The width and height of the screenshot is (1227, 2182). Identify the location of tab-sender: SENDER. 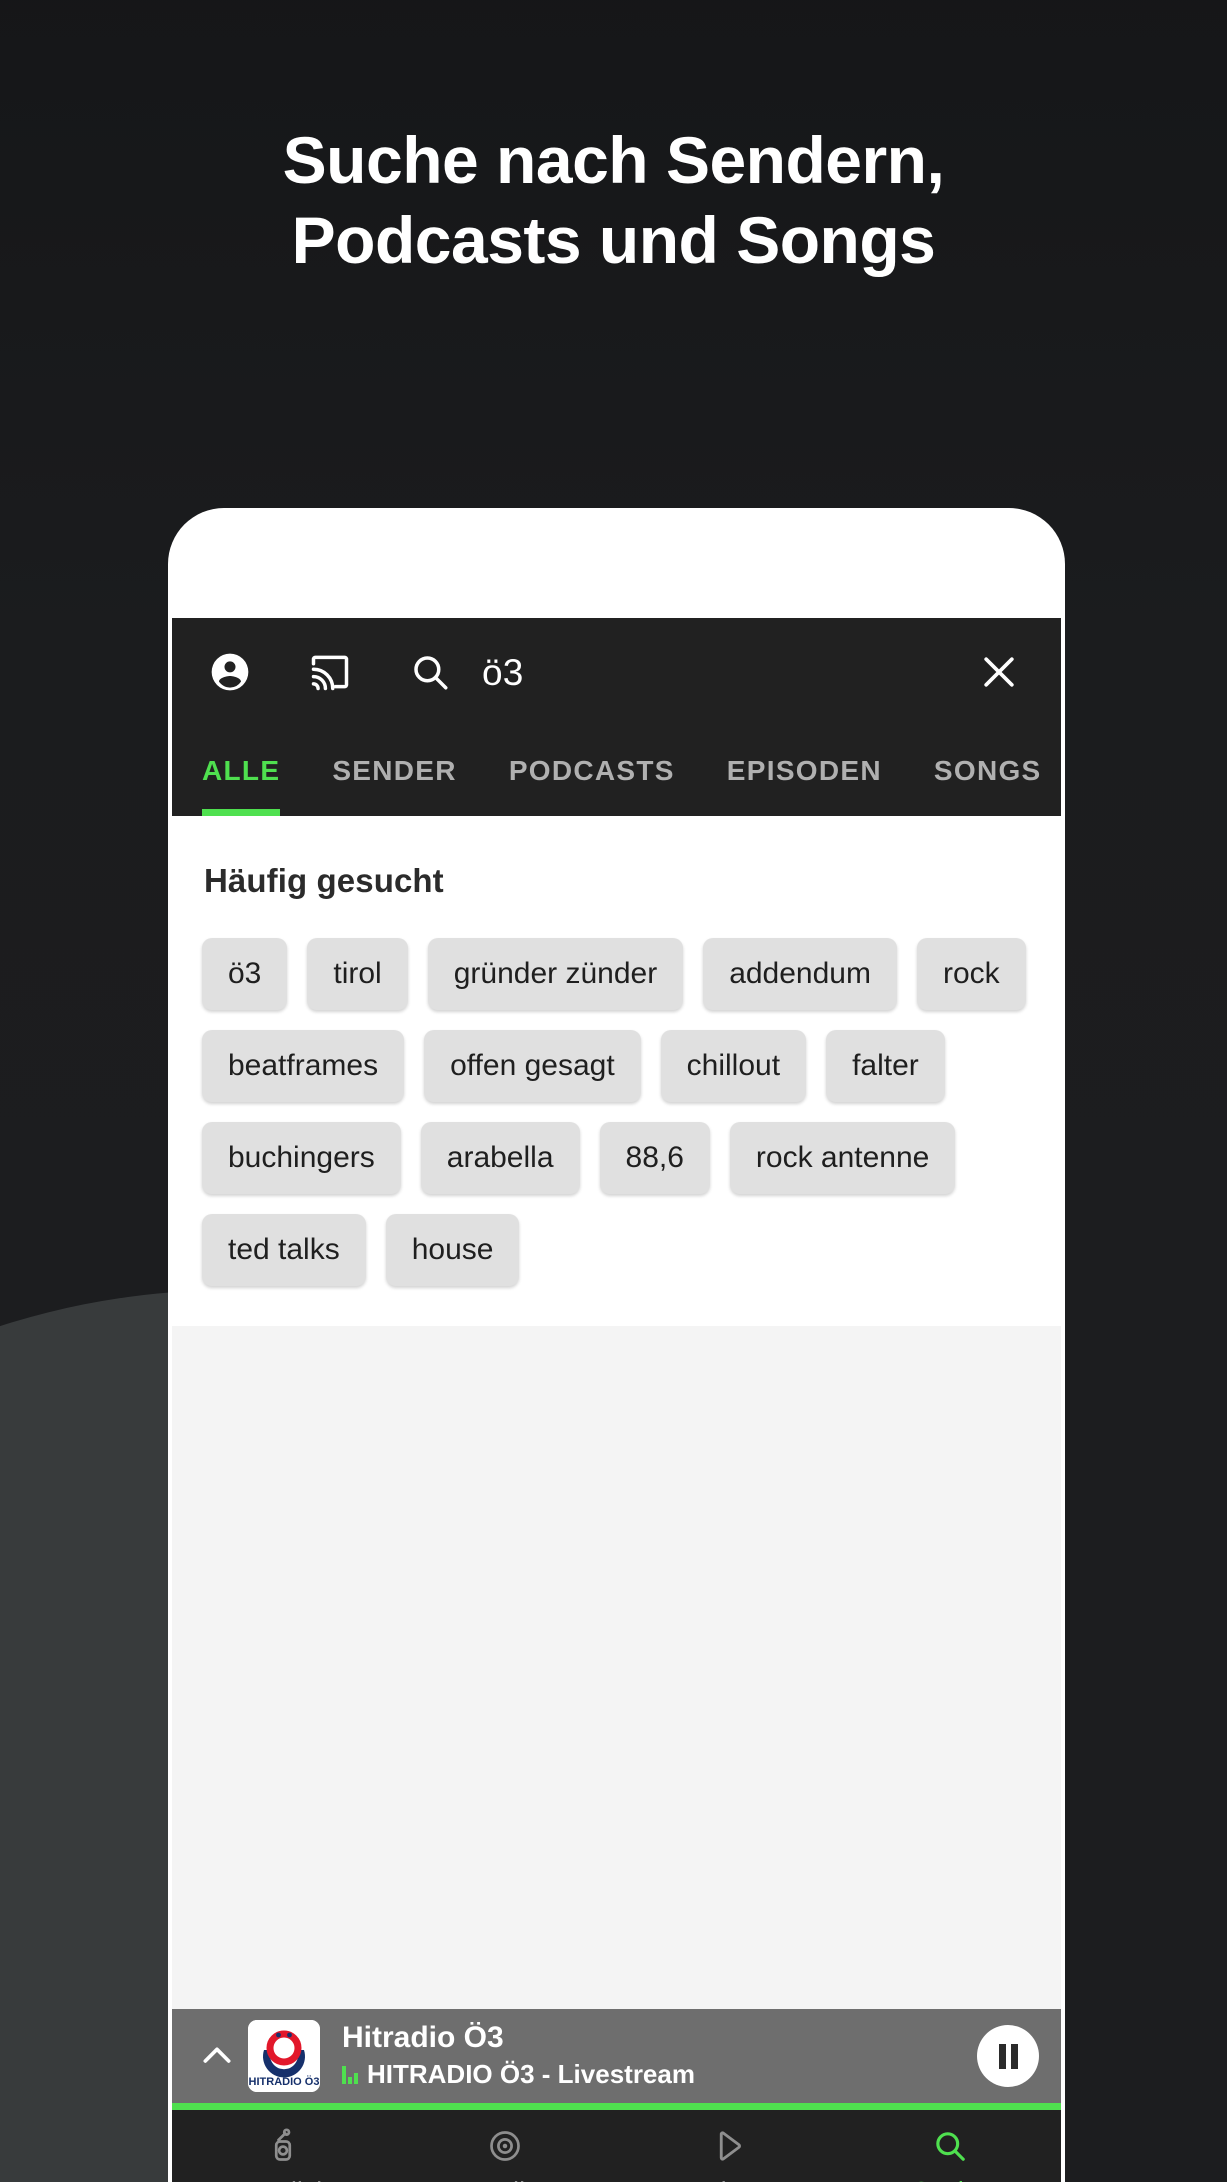
(394, 771).